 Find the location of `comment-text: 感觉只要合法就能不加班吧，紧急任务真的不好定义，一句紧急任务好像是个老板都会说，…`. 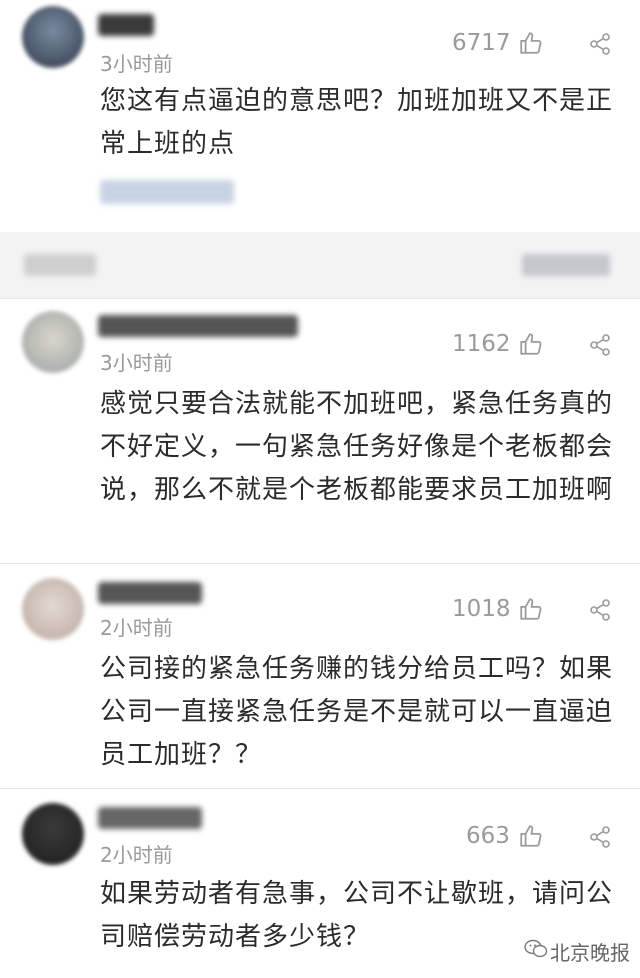

comment-text: 感觉只要合法就能不加班吧，紧急任务真的不好定义，一句紧急任务好像是个老板都会说，… is located at coordinates (357, 447).